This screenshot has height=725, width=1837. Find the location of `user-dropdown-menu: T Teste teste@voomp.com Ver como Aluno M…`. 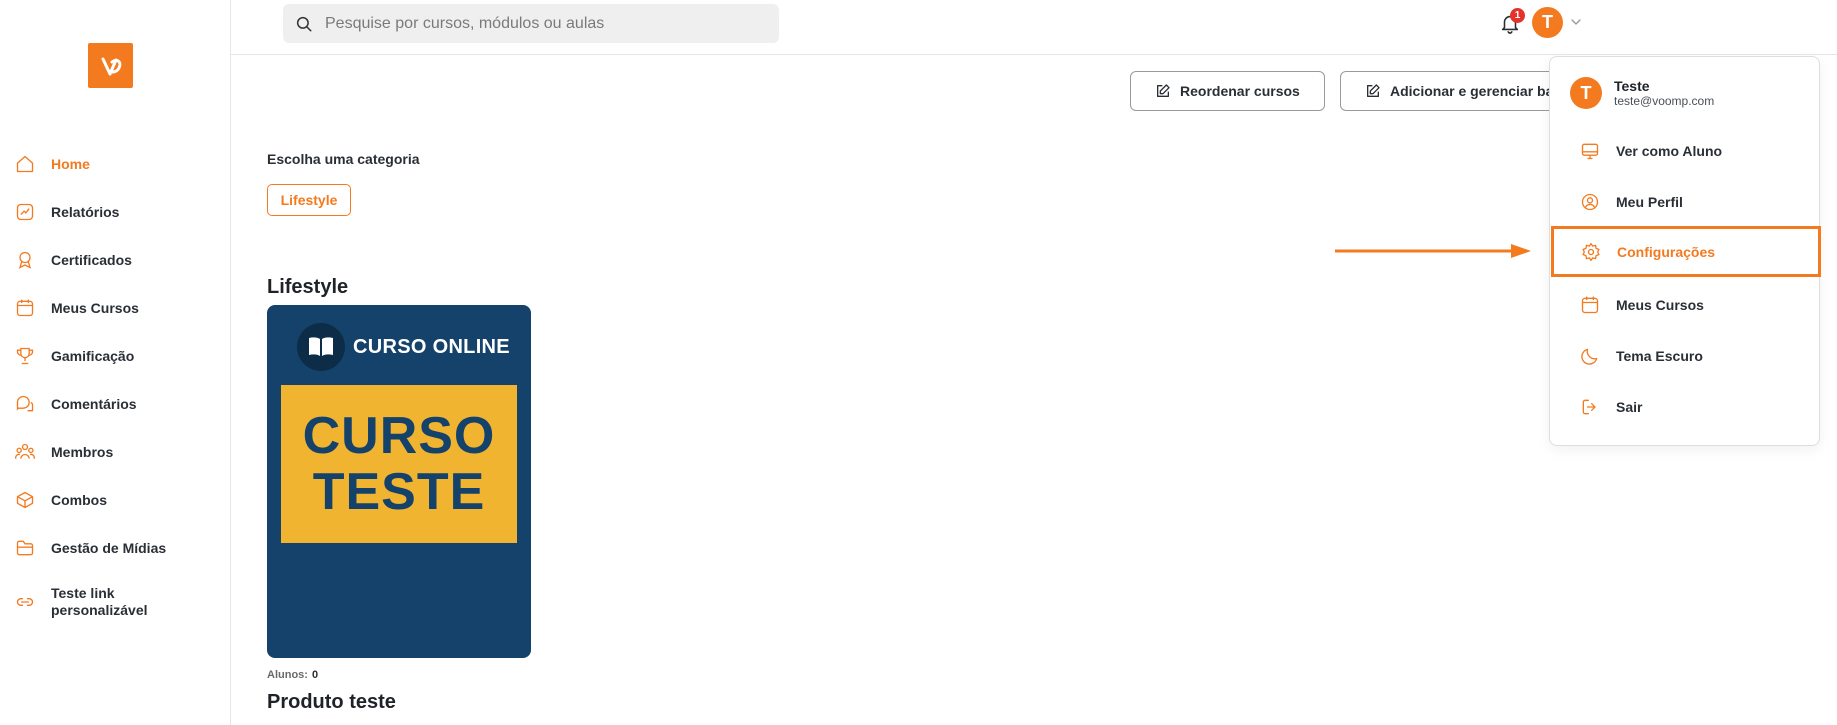

user-dropdown-menu: T Teste teste@voomp.com Ver como Aluno M… is located at coordinates (1685, 251).